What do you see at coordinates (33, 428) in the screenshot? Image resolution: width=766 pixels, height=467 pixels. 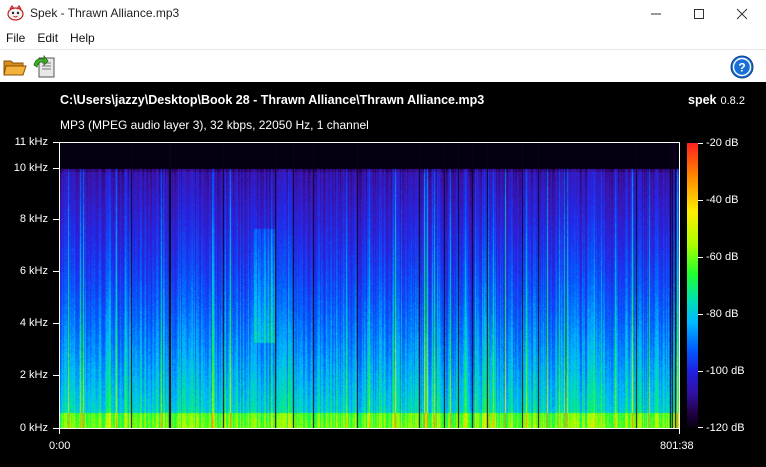 I see `y-label-0khz: 0 kHz` at bounding box center [33, 428].